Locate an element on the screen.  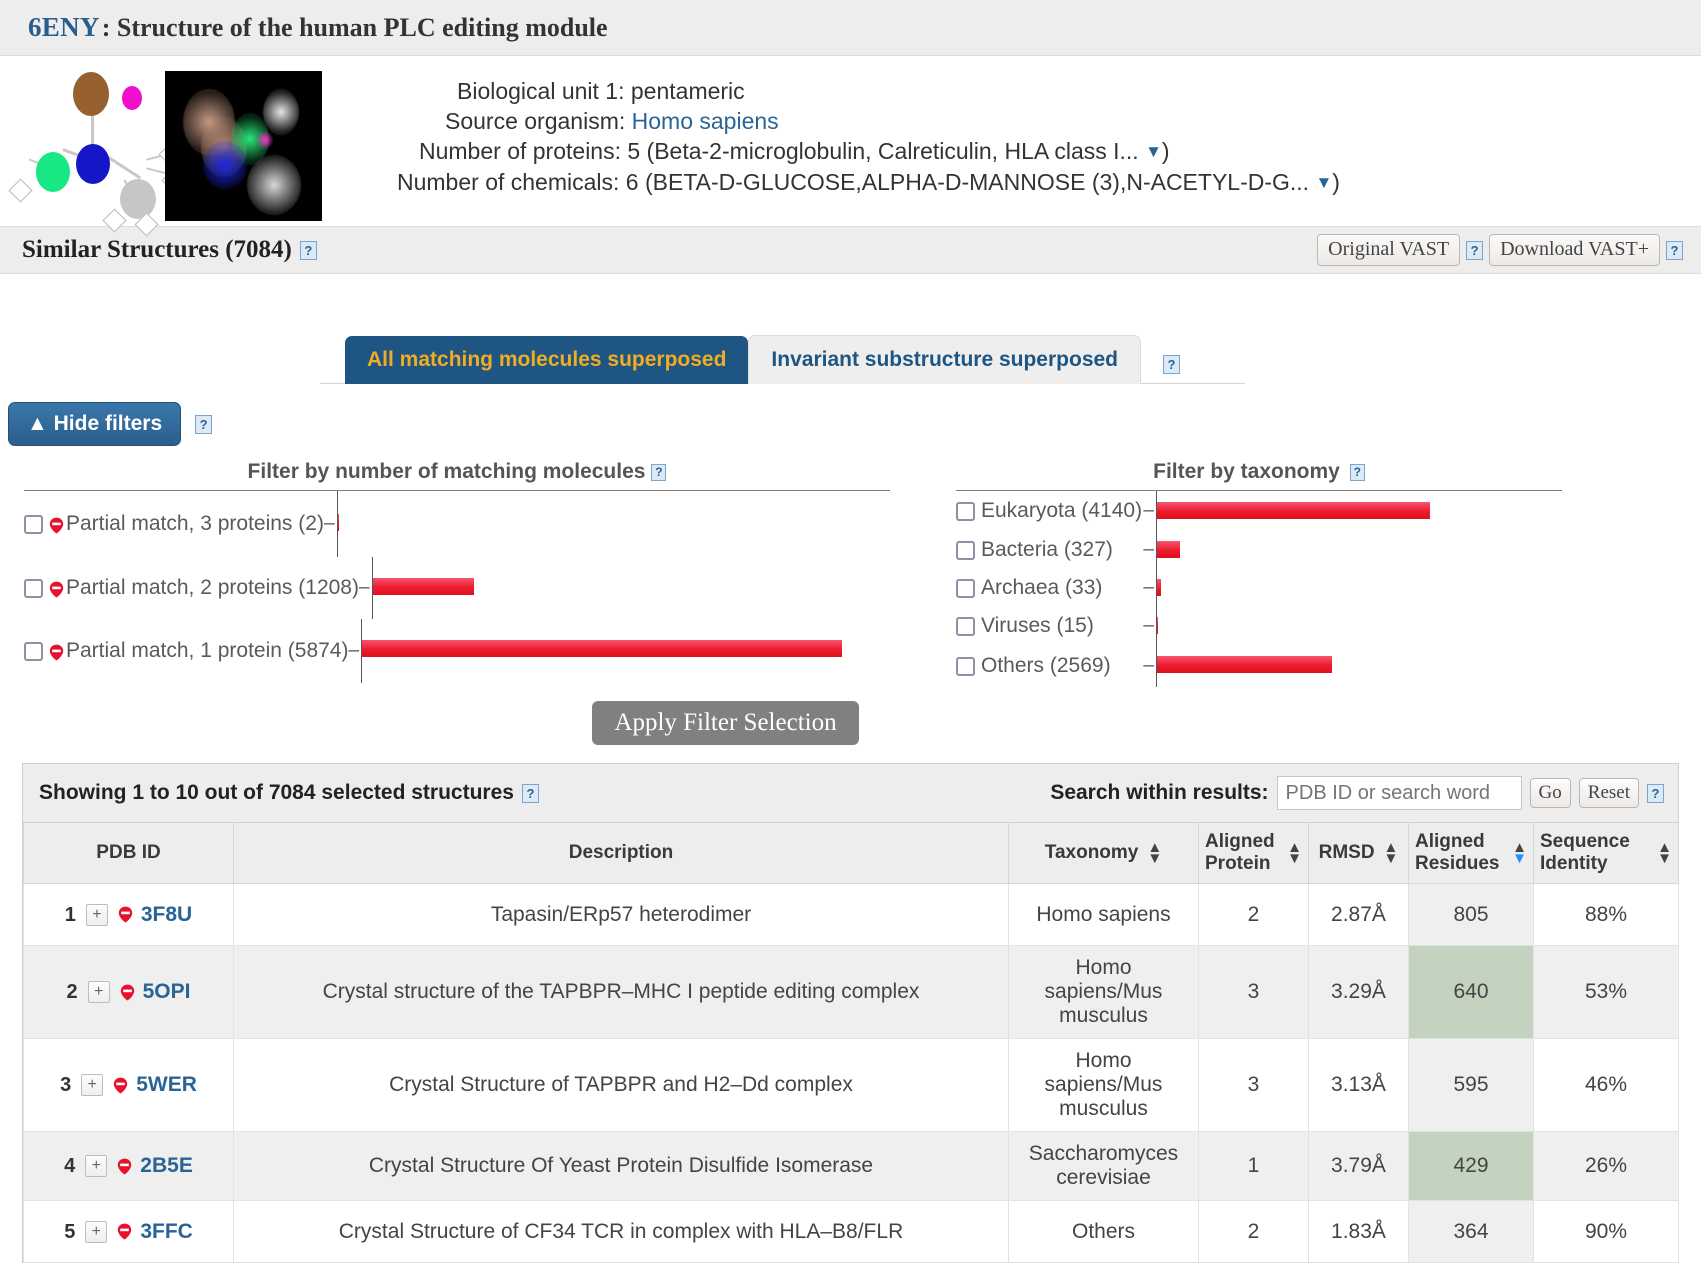
pdb-id-link: 5WER is located at coordinates (166, 1084).